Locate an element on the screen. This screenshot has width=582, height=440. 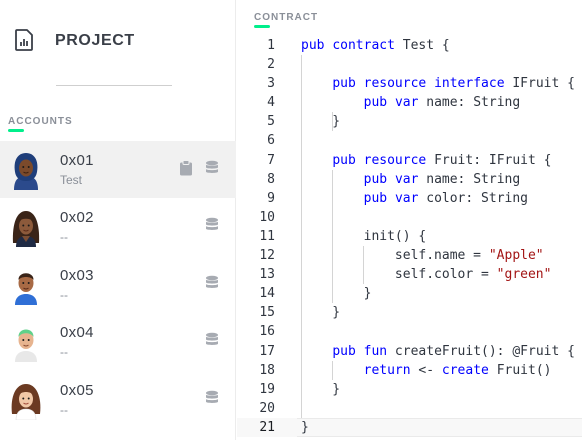
account-address: 0x03 is located at coordinates (77, 275).